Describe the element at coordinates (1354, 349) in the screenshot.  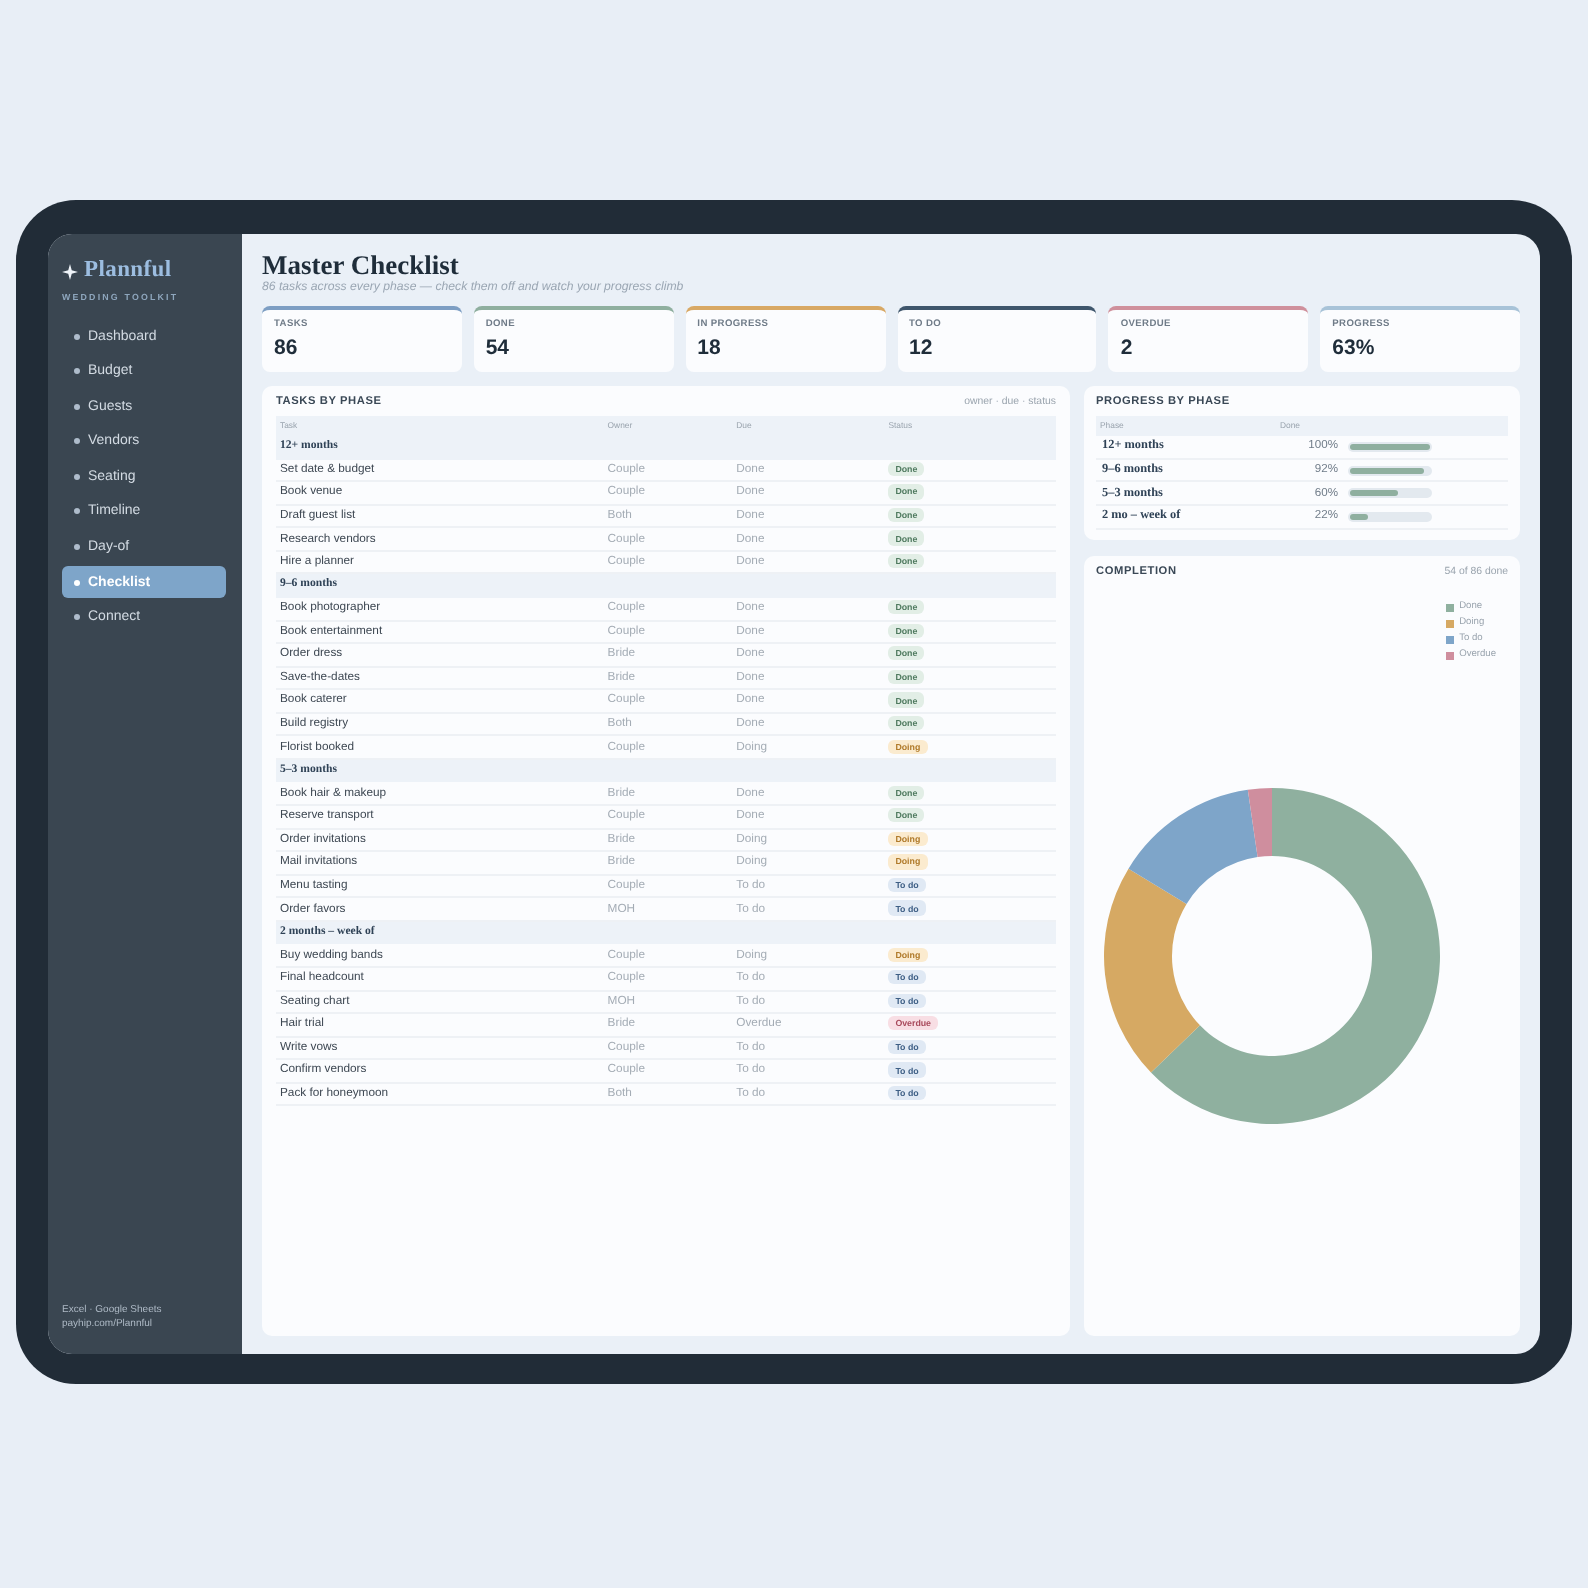
I see `stat-value: 63%` at that location.